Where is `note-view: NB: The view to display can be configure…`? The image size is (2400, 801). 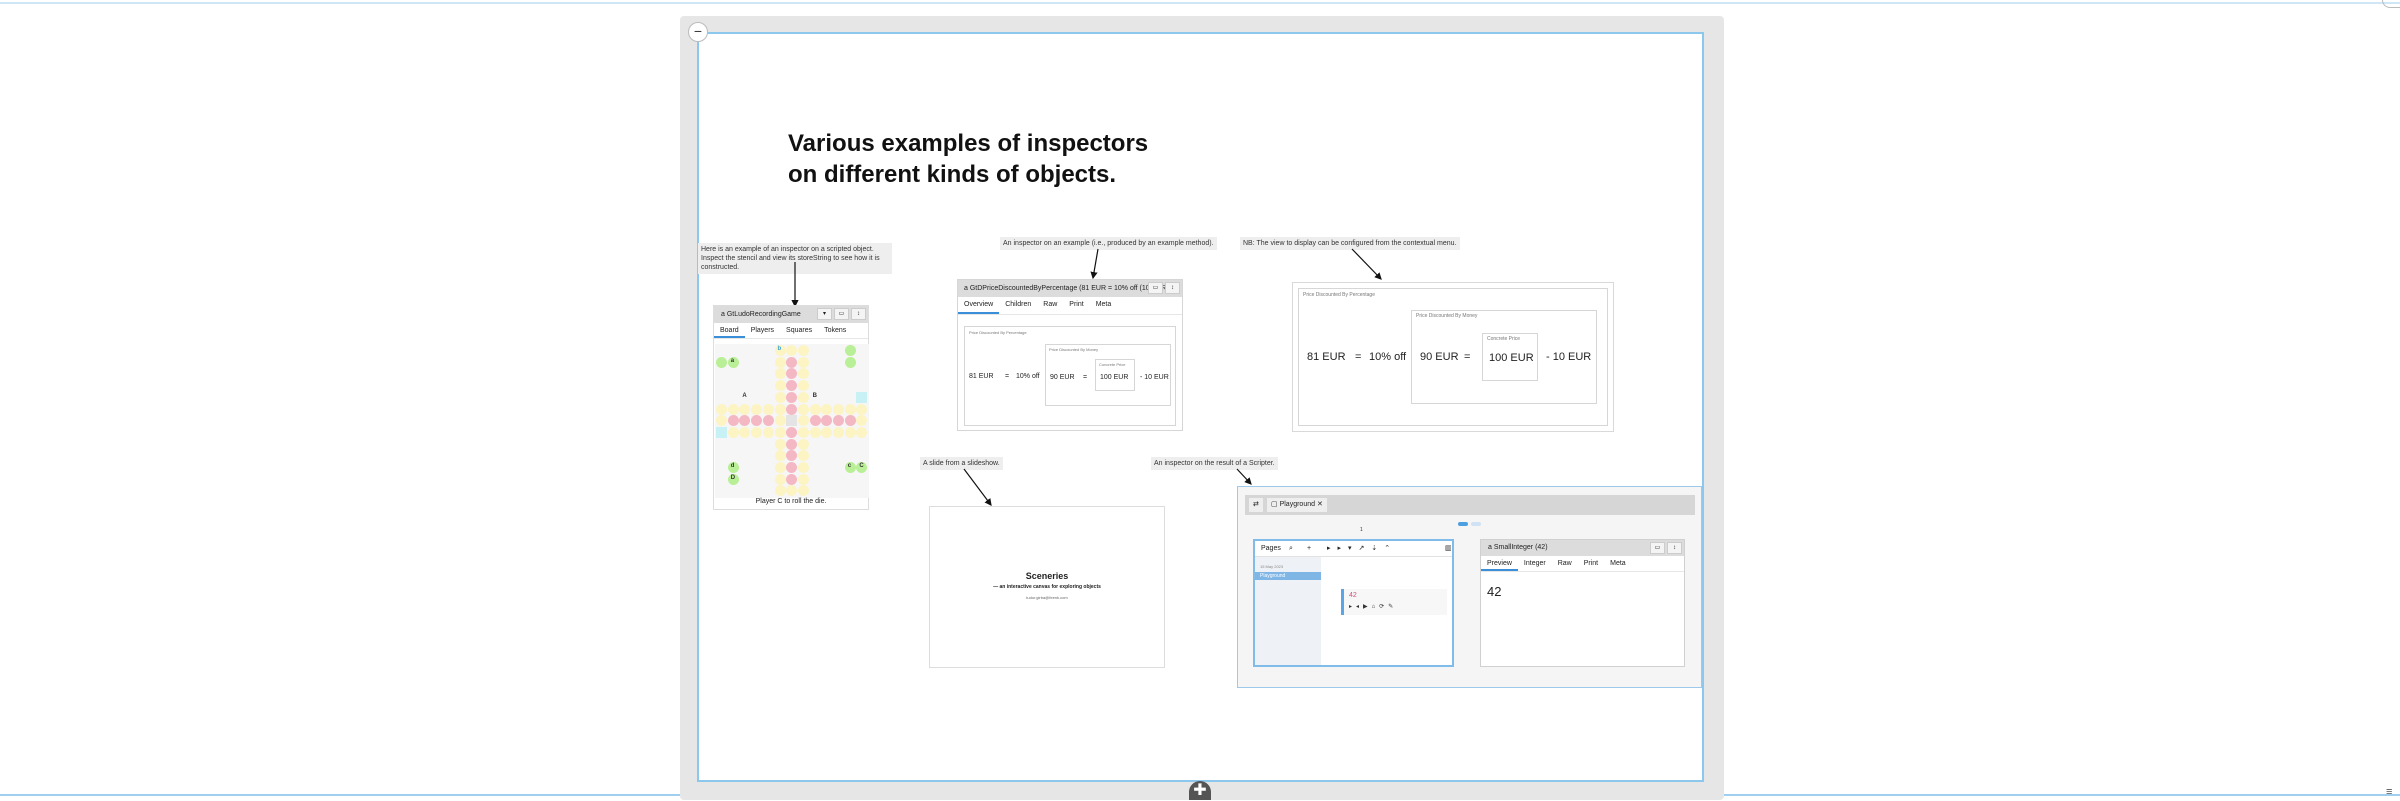
note-view: NB: The view to display can be configure… is located at coordinates (1350, 243).